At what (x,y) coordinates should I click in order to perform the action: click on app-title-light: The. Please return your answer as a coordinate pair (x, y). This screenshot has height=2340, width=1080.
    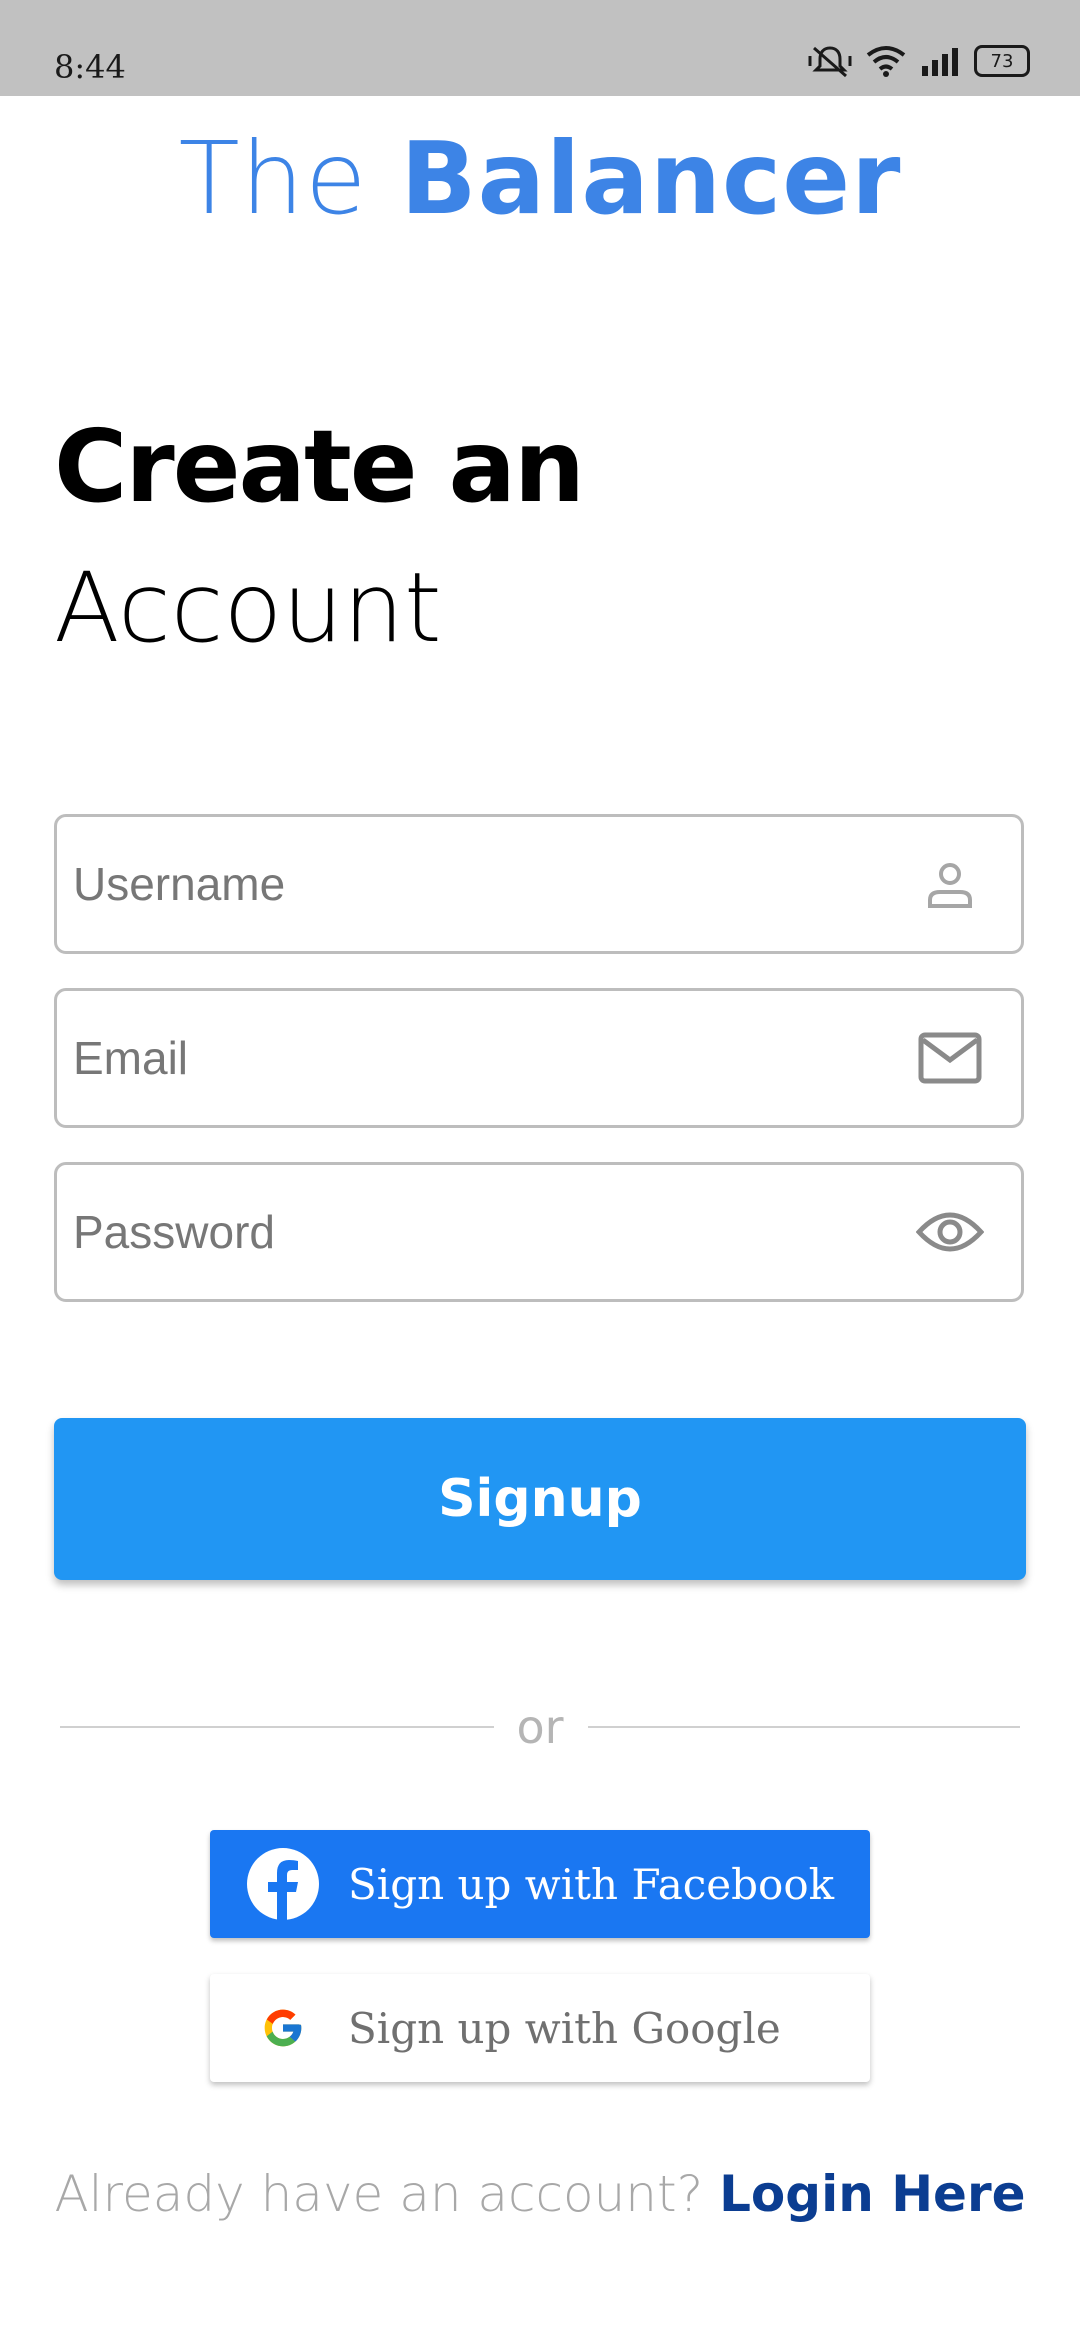
    Looking at the image, I should click on (273, 178).